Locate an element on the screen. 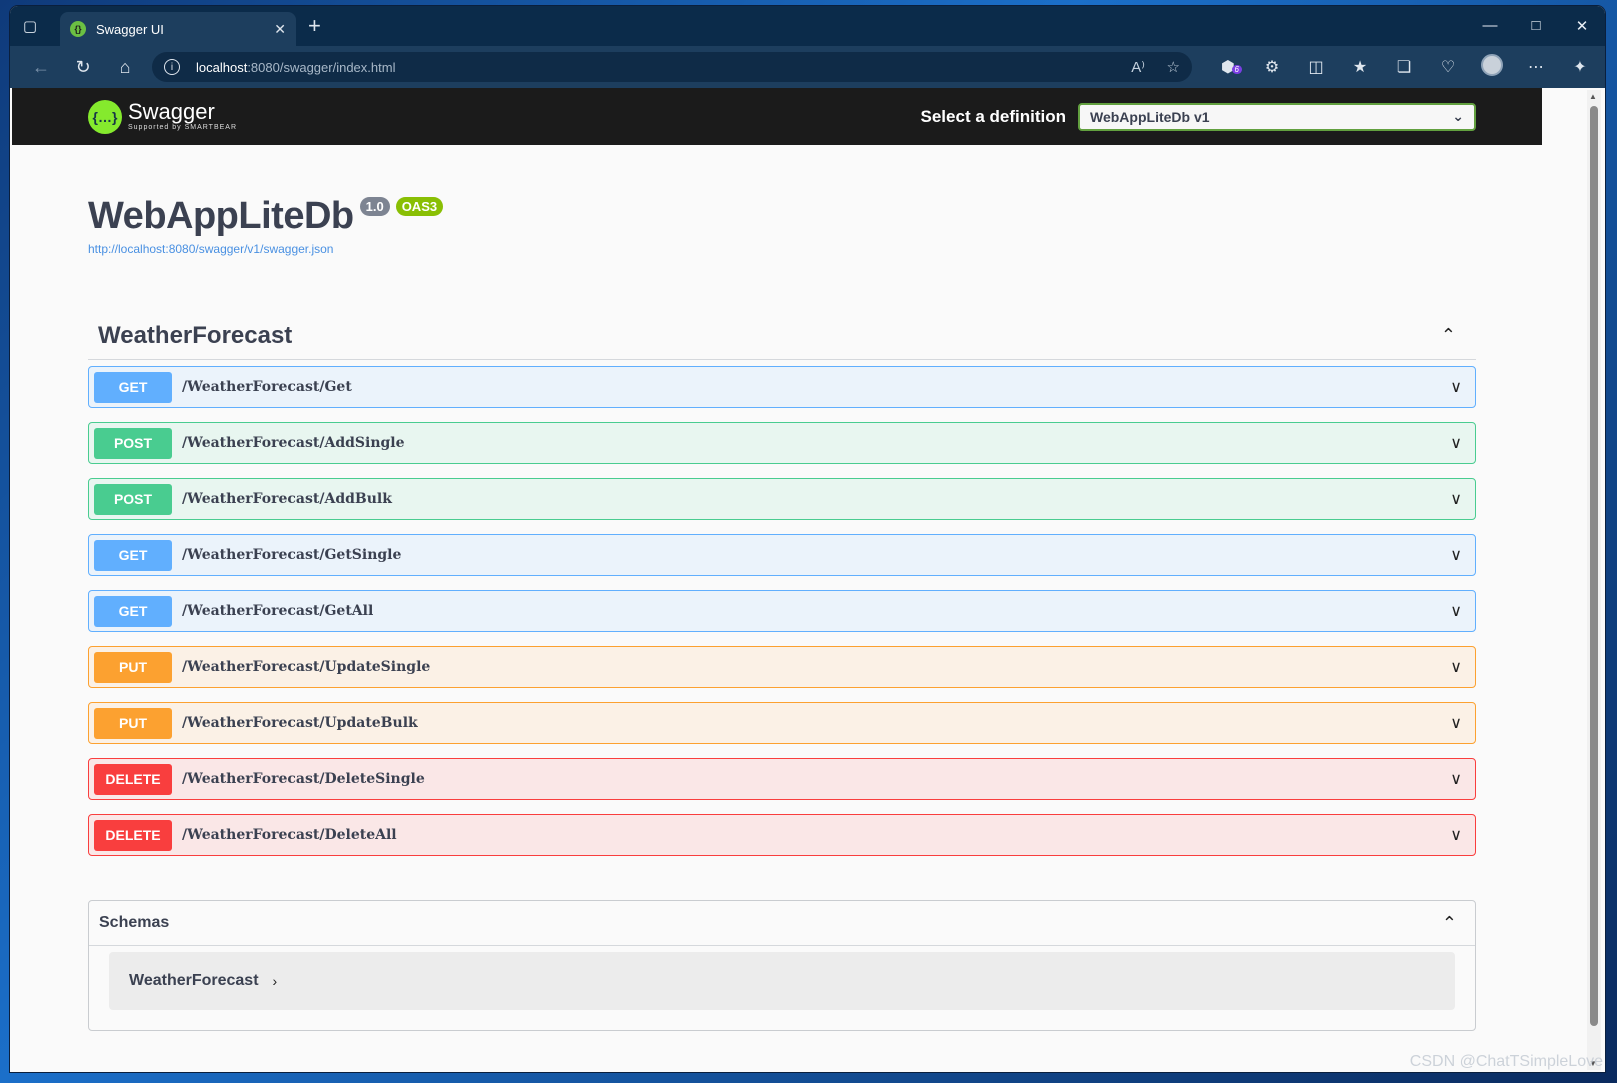  operation-row: GET/WeatherForecast/GetAll ∨ is located at coordinates (782, 611).